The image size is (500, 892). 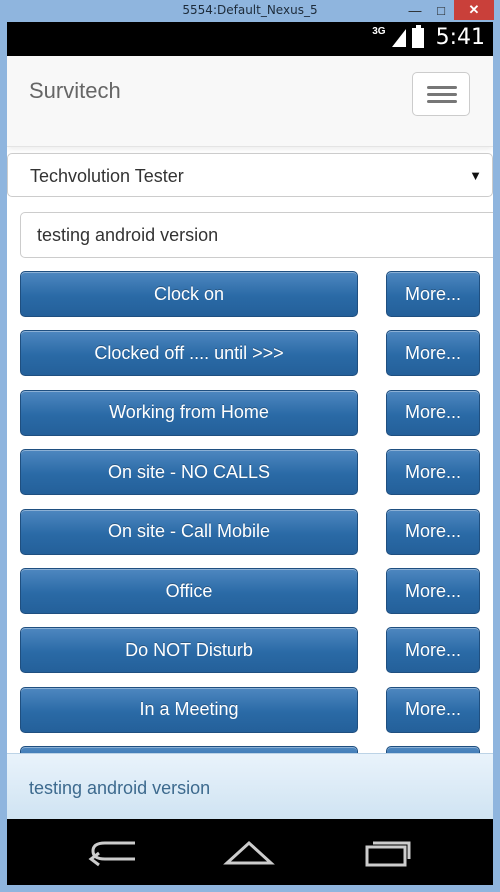 I want to click on status-button: On site - NO CALLS, so click(x=189, y=472).